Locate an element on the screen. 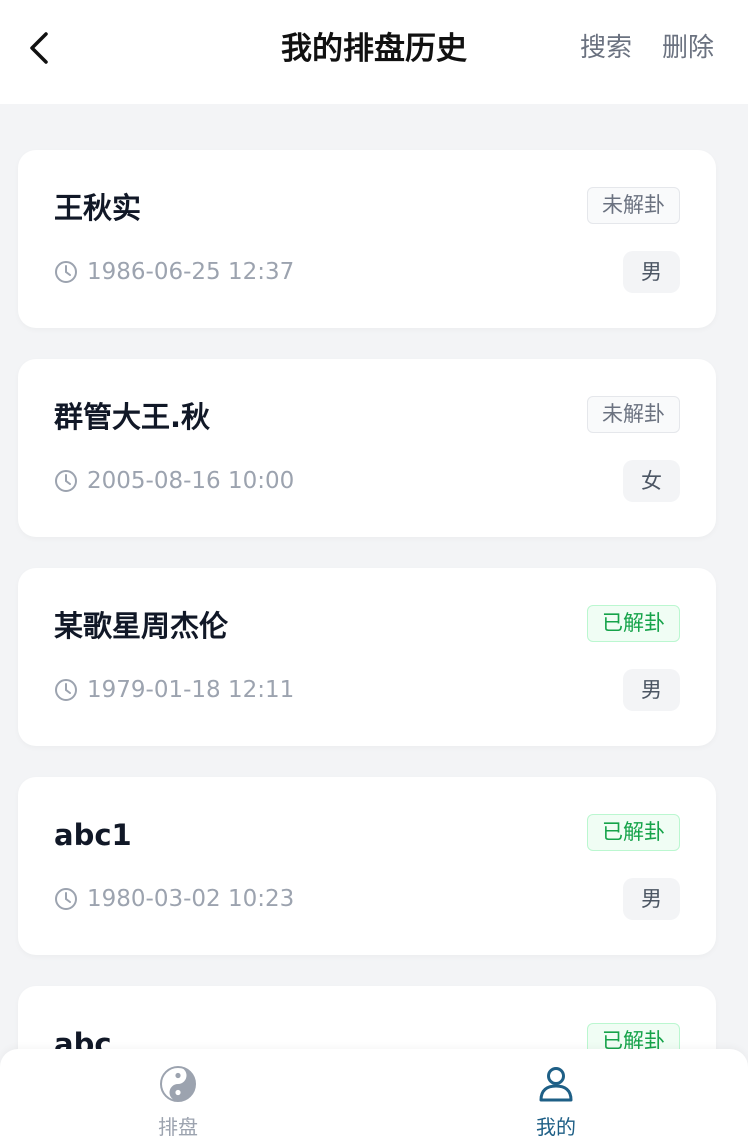 Image resolution: width=748 pixels, height=1148 pixels. history-card: 某歌星周杰伦 已解卦 1979-01-18 12:11 男 is located at coordinates (367, 657).